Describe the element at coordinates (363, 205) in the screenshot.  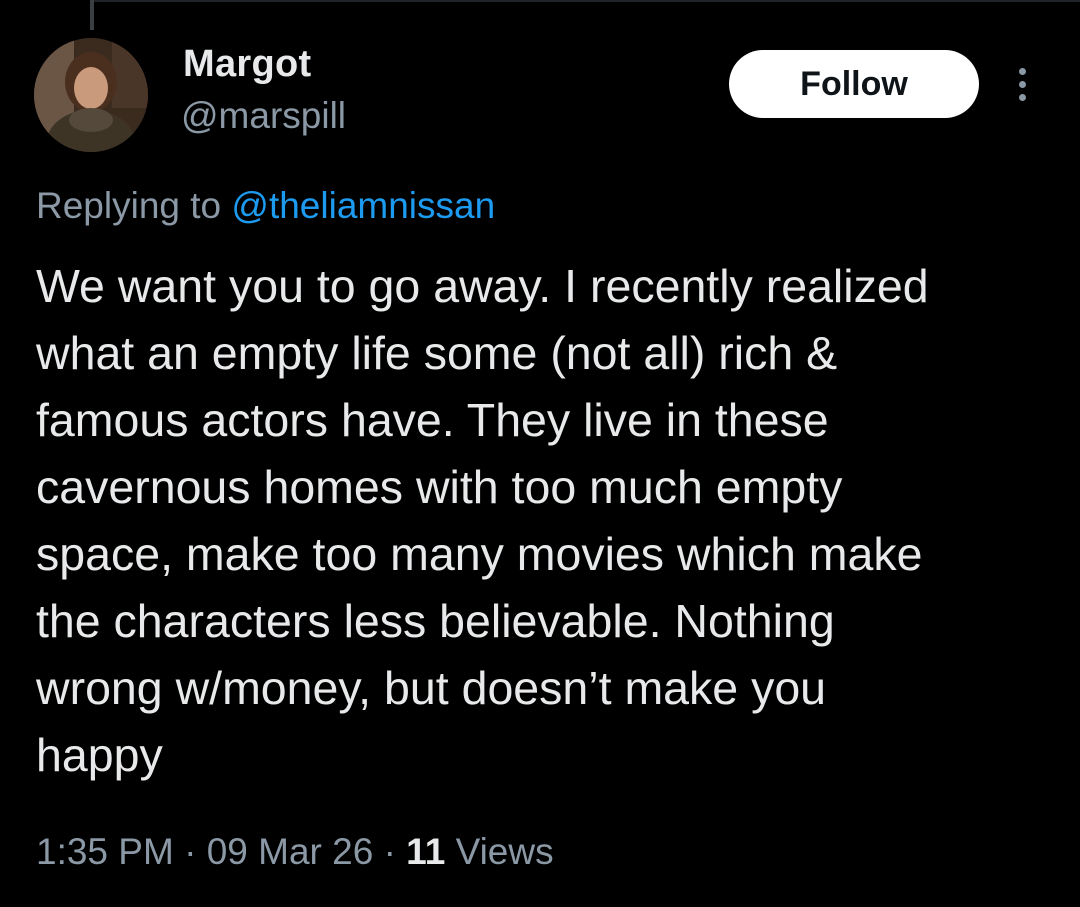
I see `reply-mention-link: @theliamnissan` at that location.